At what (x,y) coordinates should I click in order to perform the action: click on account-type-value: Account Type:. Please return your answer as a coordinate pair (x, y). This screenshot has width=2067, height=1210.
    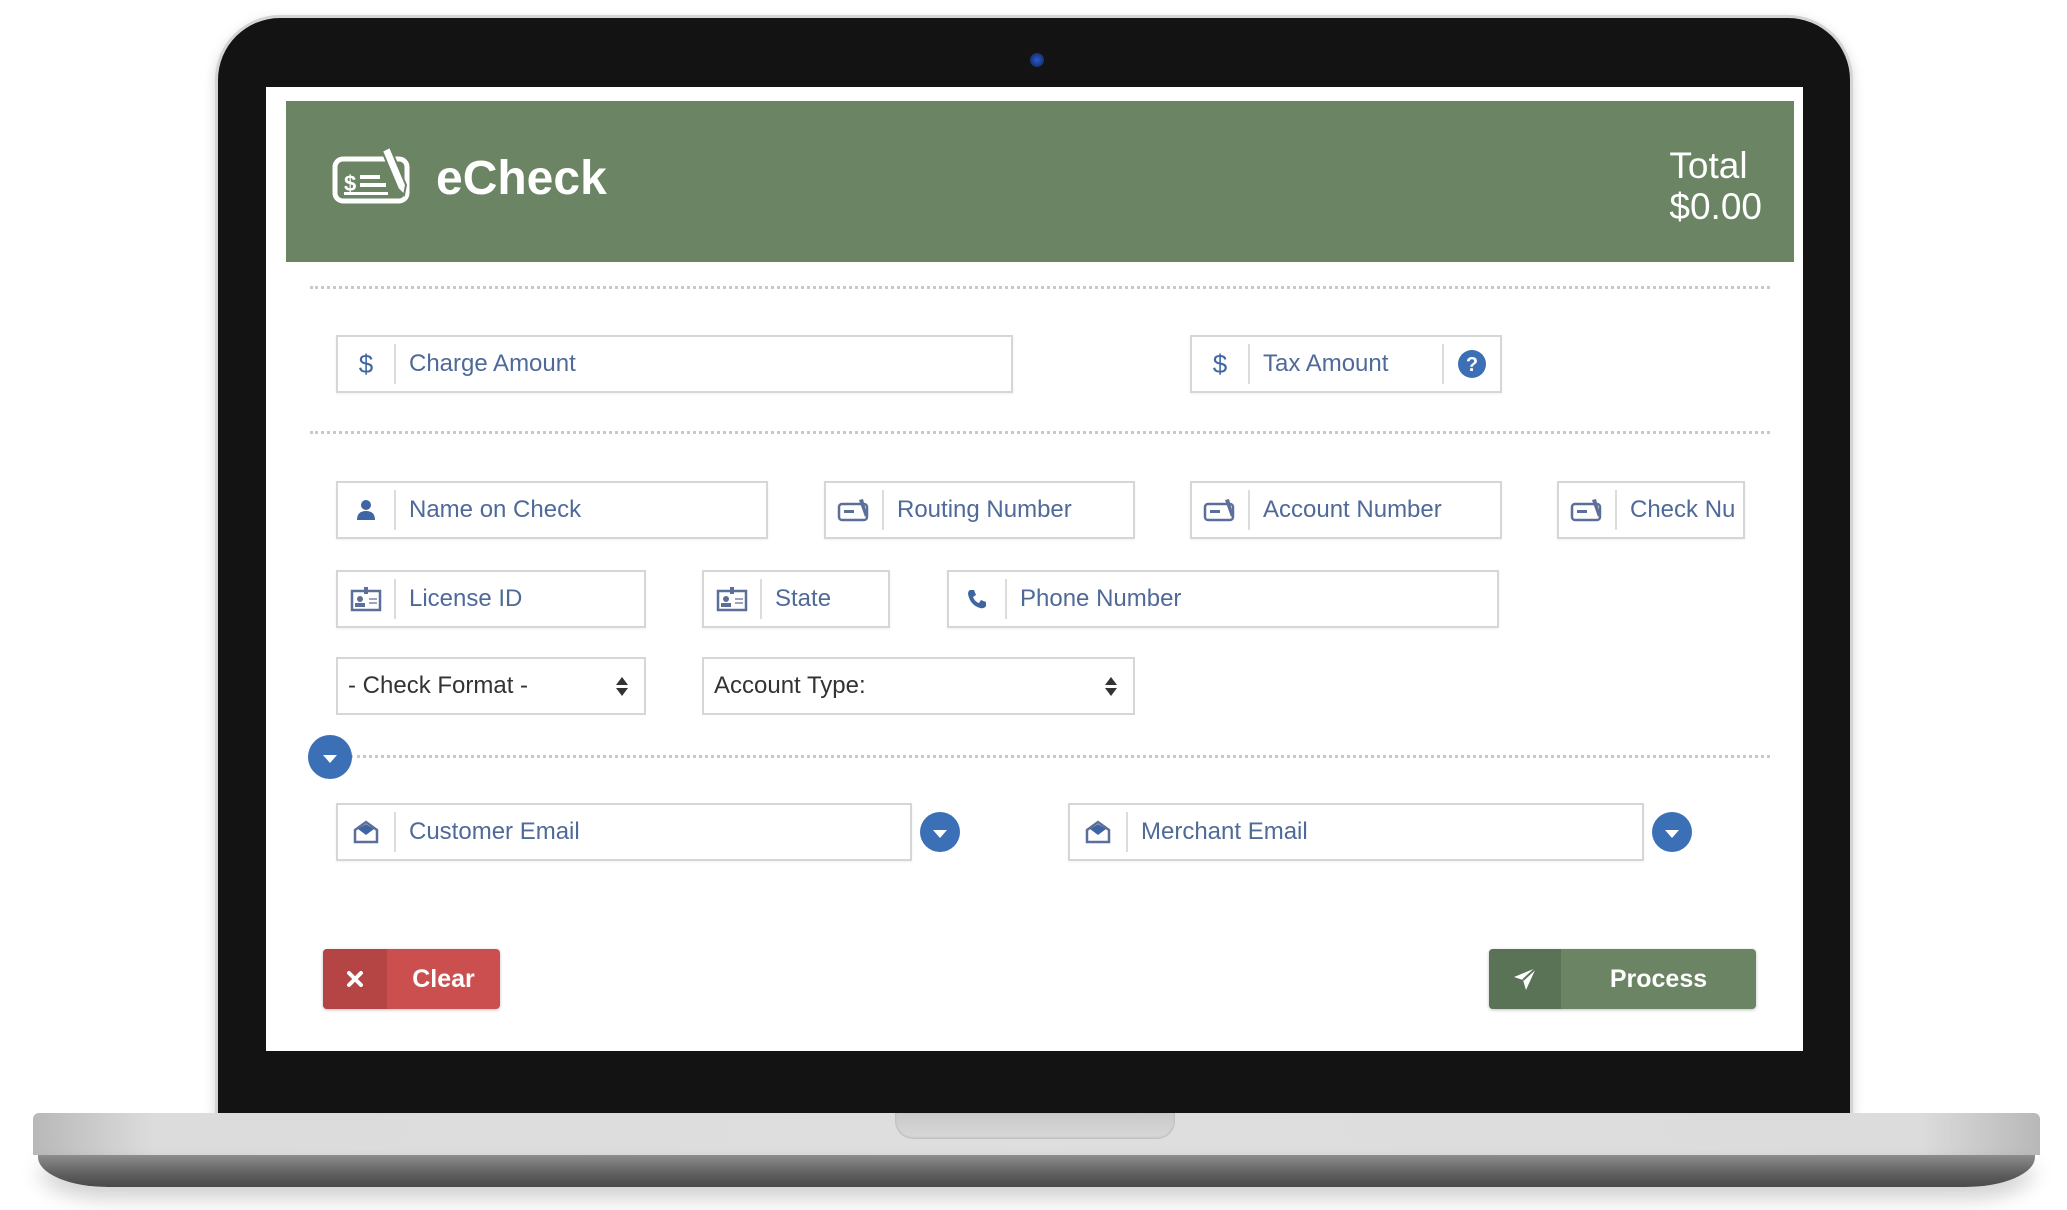
    Looking at the image, I should click on (790, 685).